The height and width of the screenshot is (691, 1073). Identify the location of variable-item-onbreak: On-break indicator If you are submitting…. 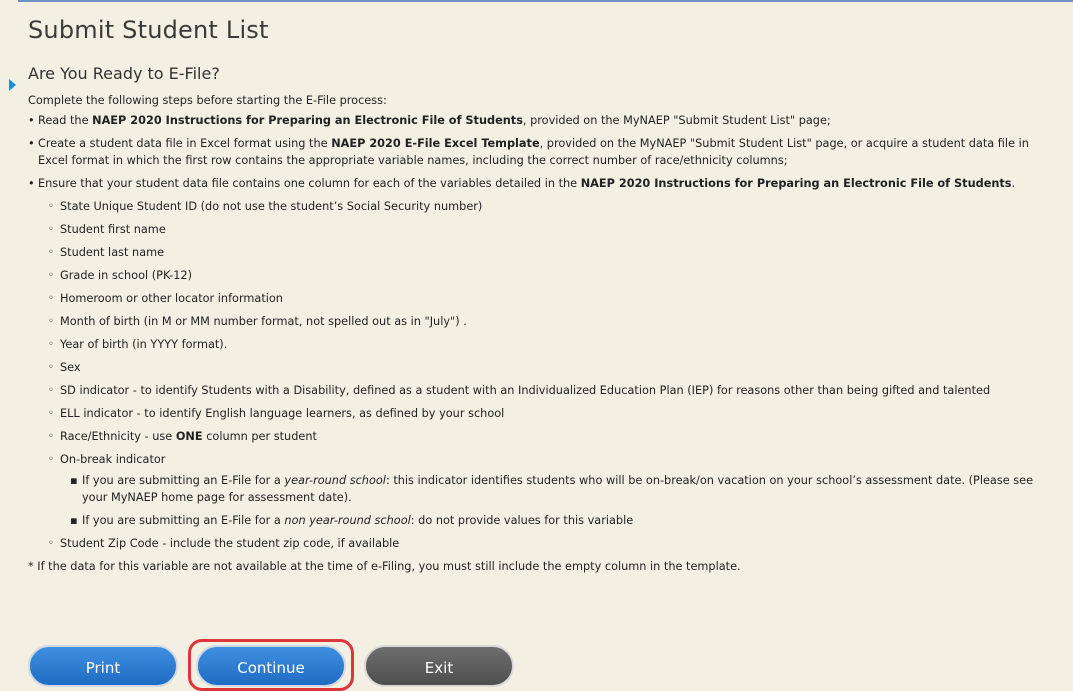
(553, 490).